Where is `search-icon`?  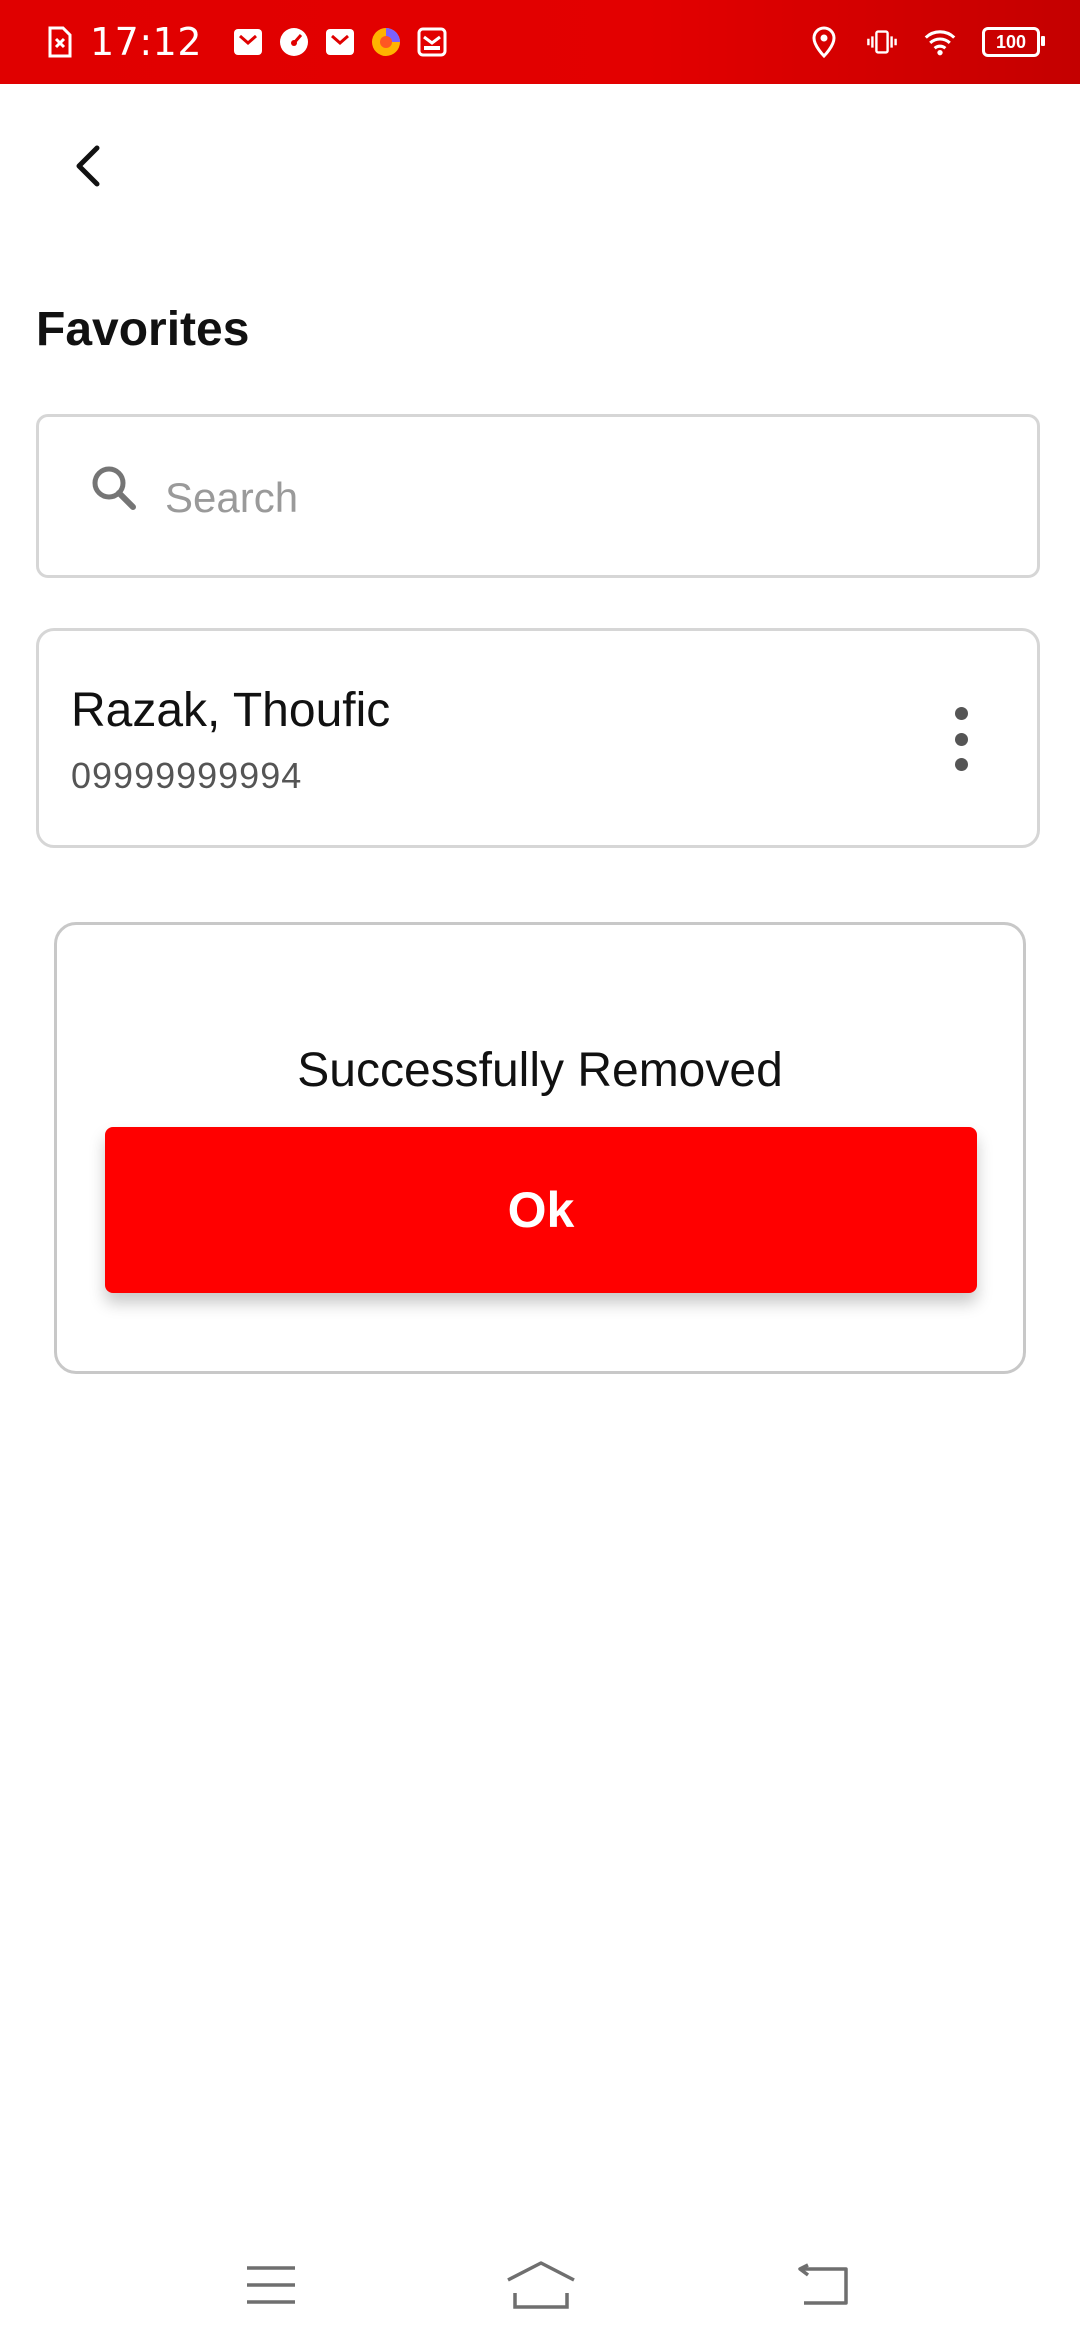 search-icon is located at coordinates (115, 489).